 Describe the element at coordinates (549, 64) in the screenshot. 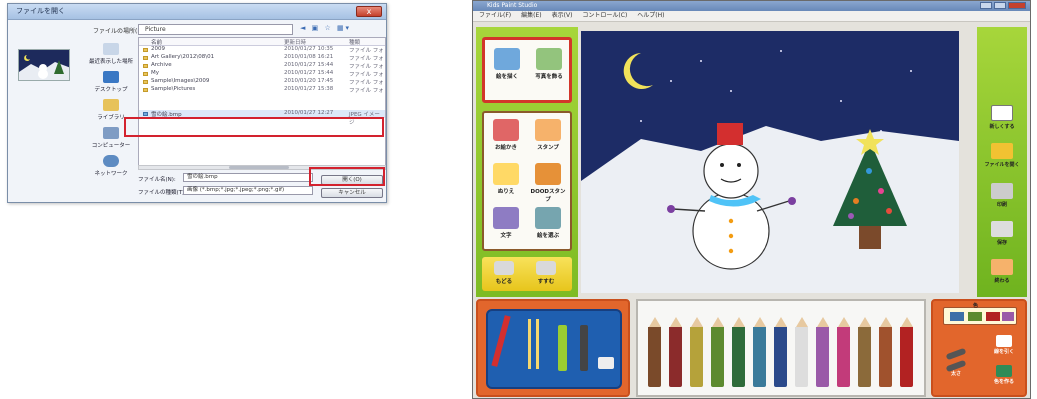

I see `tool-photo-frame: 写真を飾る` at that location.